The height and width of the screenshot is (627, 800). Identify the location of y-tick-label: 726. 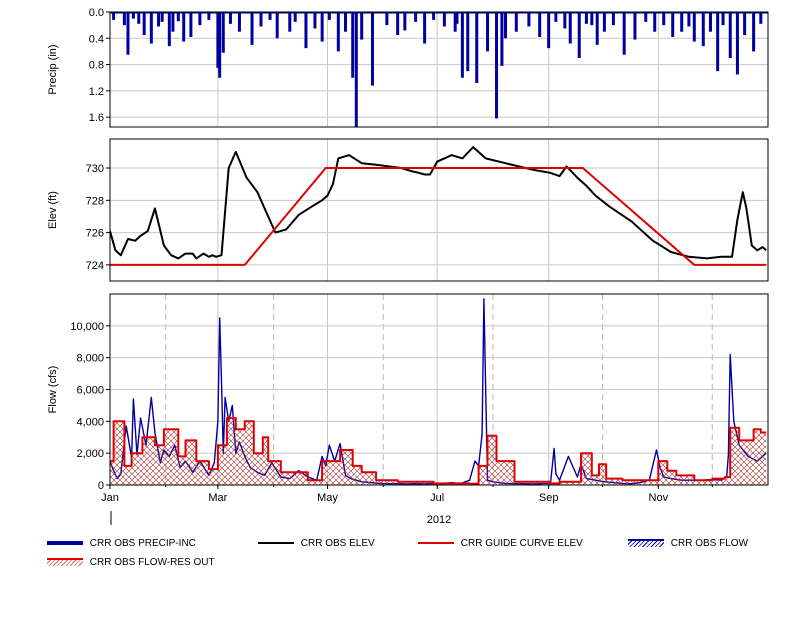
(95, 234).